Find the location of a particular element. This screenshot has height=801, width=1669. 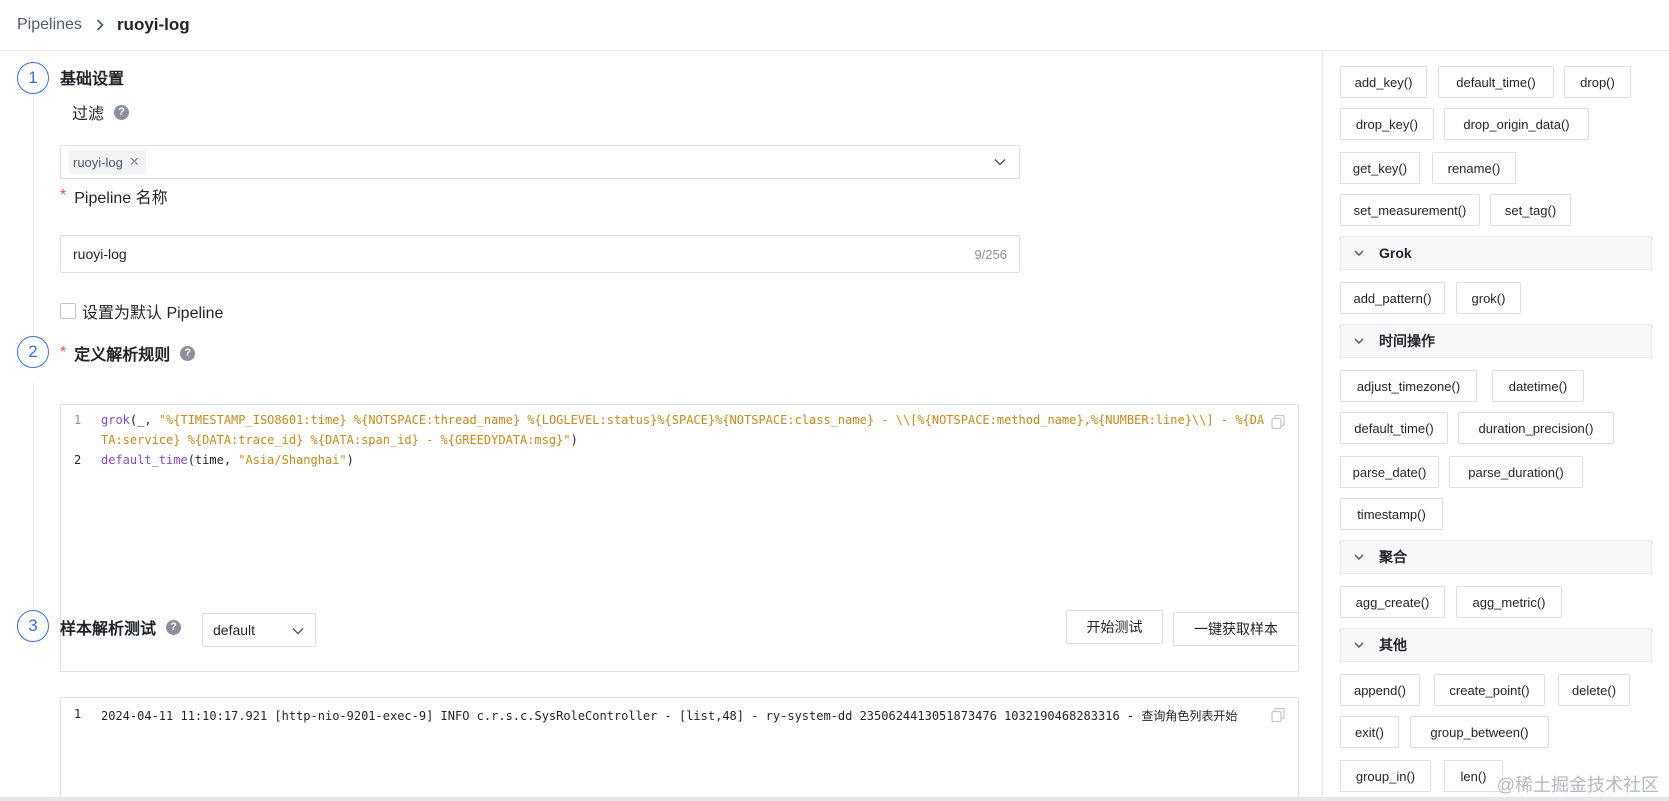

fetch-sample-button: 一键获取样本 is located at coordinates (1236, 629).